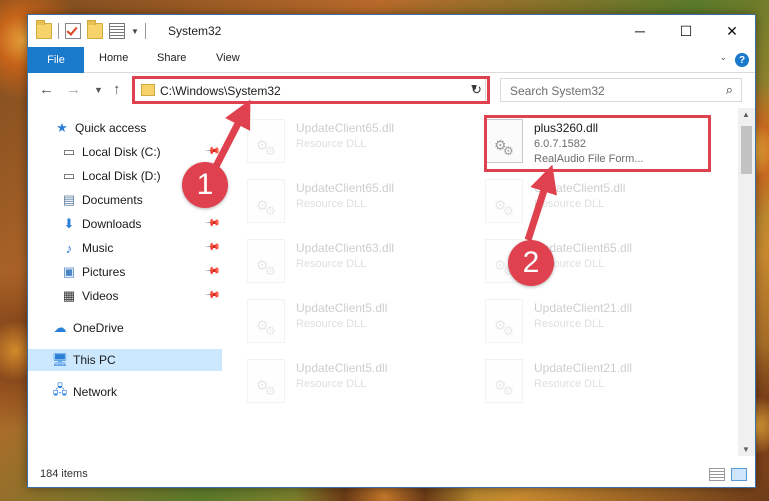 The height and width of the screenshot is (501, 769). What do you see at coordinates (60, 359) in the screenshot?
I see `computer-icon: 🖥` at bounding box center [60, 359].